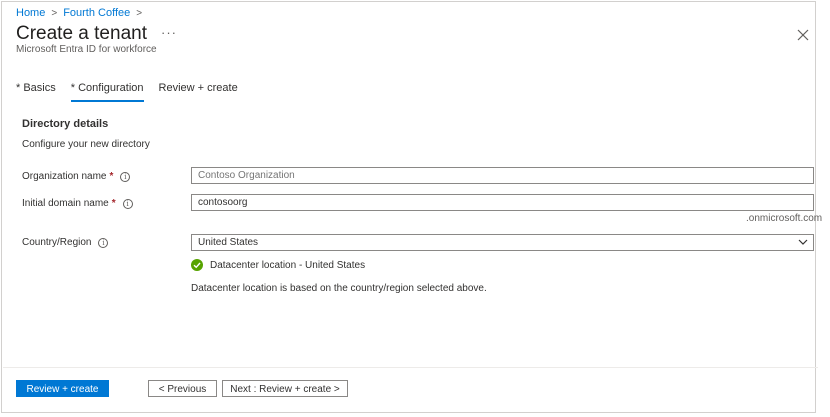 The image size is (830, 417). Describe the element at coordinates (803, 35) in the screenshot. I see `close-icon` at that location.